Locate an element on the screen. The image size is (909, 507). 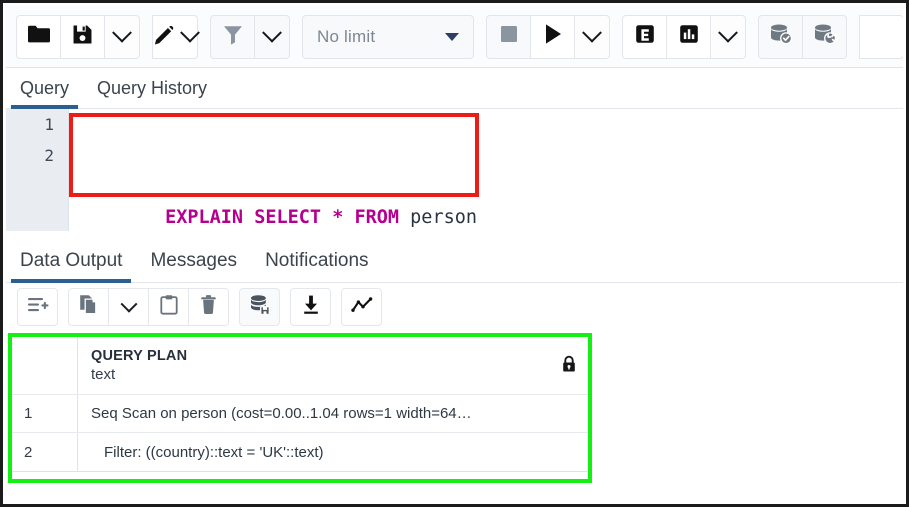
explain-button is located at coordinates (644, 36).